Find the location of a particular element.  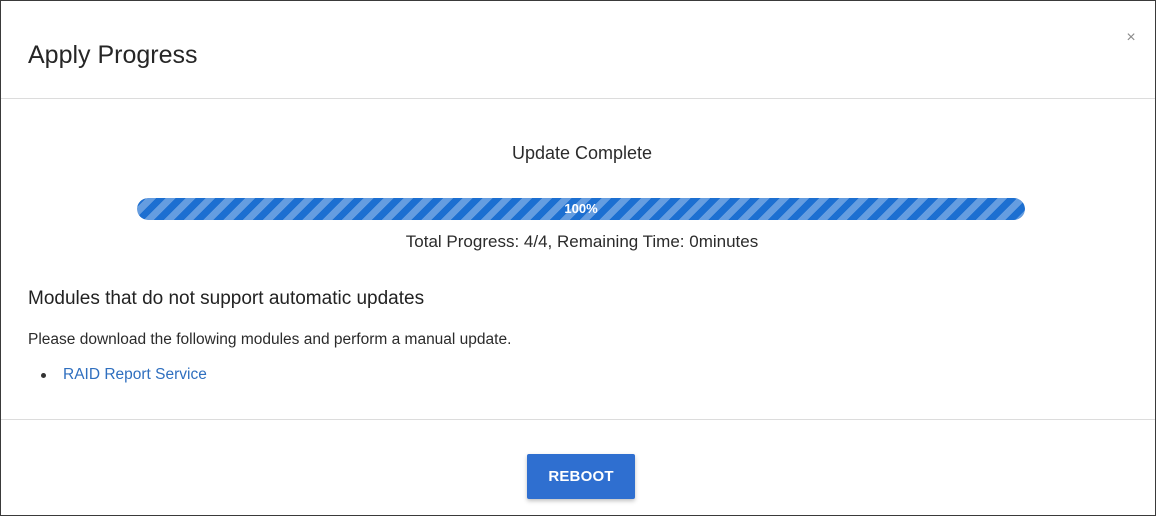

raid-report-service-link: RAID Report Service is located at coordinates (135, 374).